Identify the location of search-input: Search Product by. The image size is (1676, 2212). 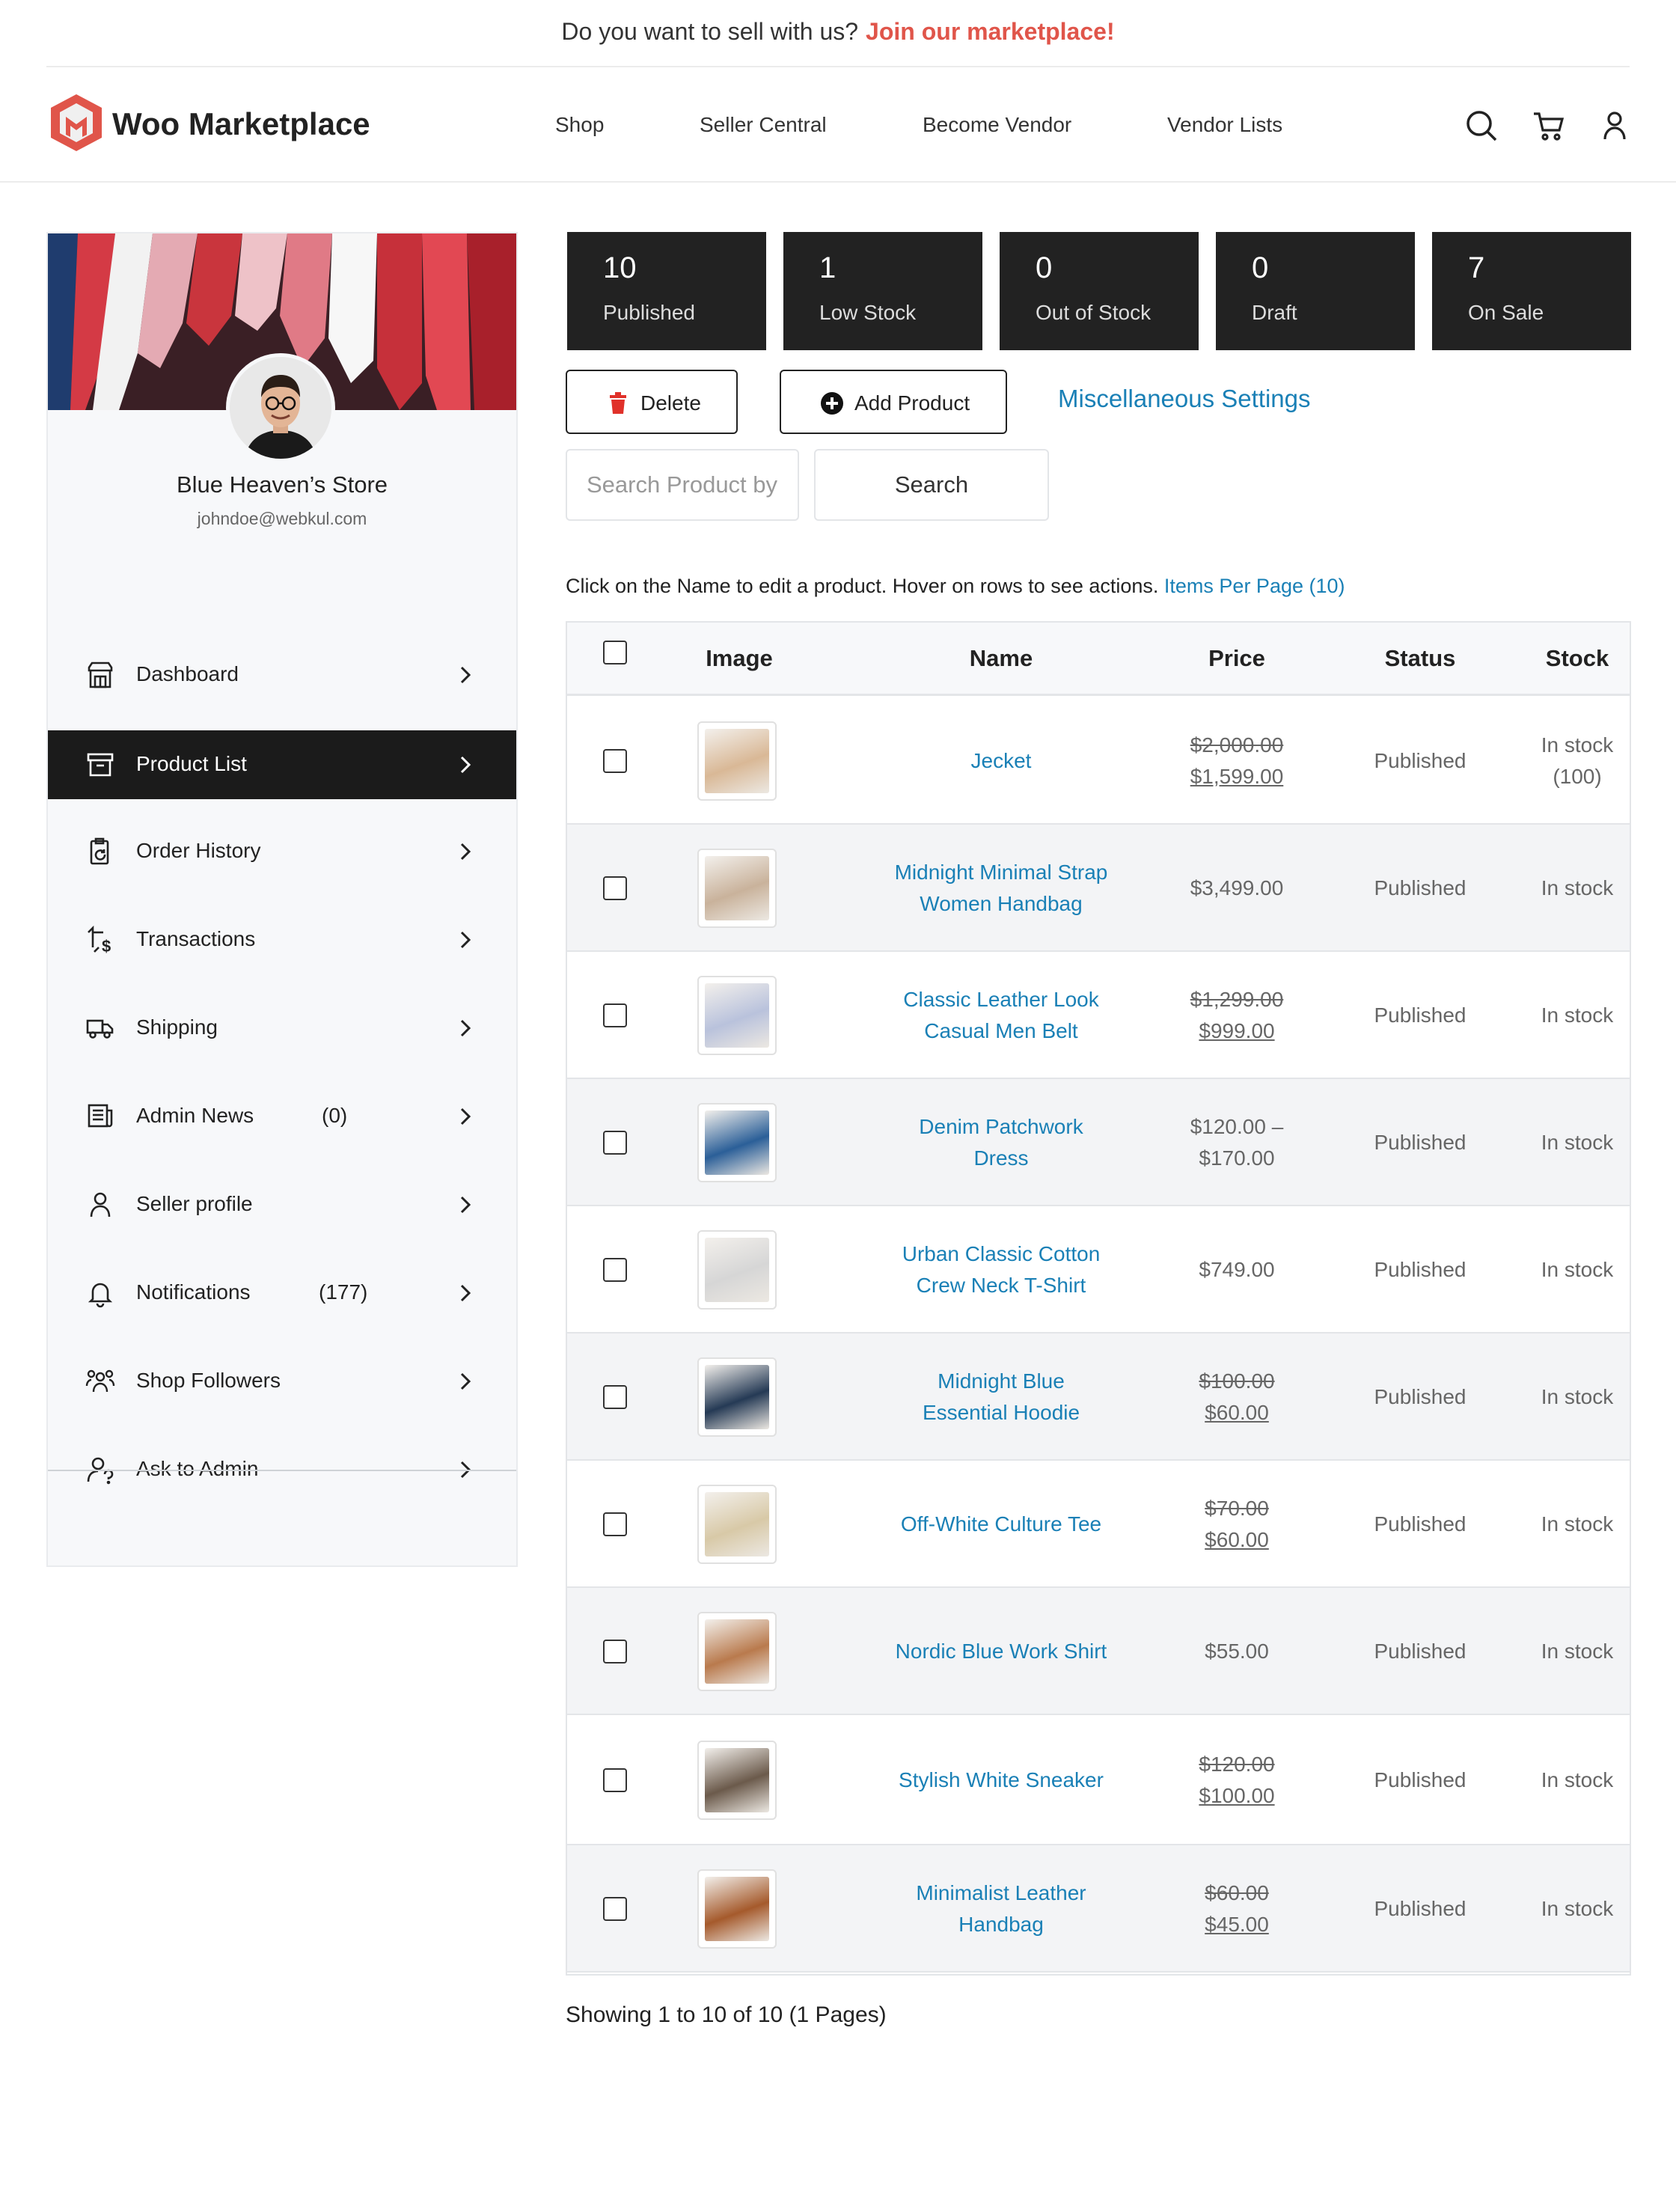
(682, 485).